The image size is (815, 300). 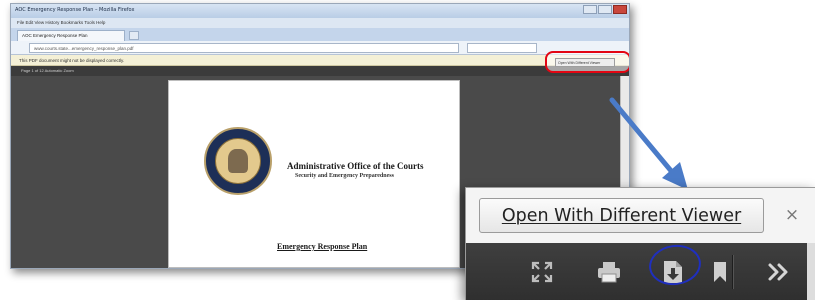 I want to click on download-icon, so click(x=673, y=272).